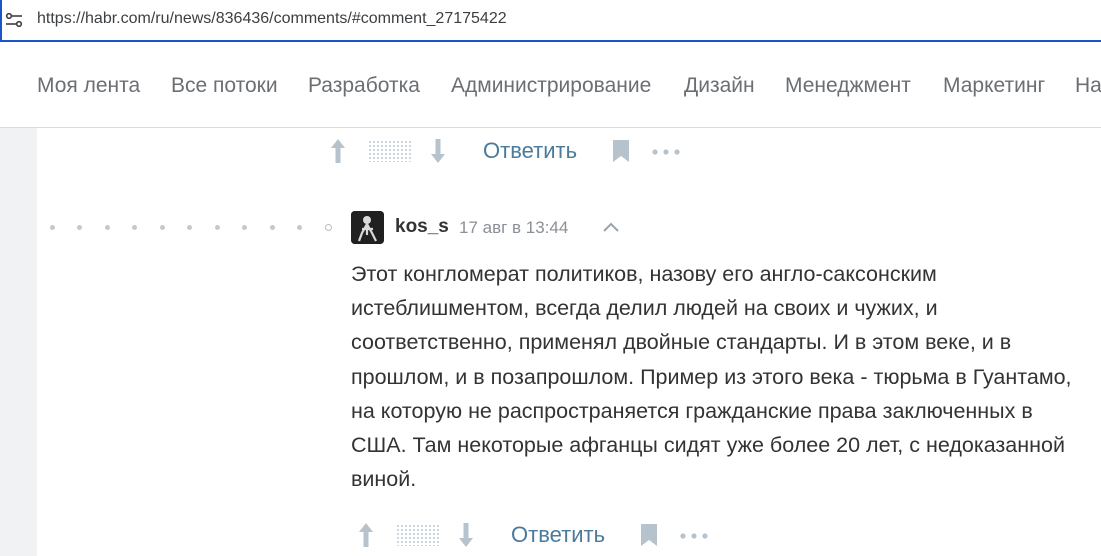 This screenshot has width=1101, height=556. Describe the element at coordinates (224, 86) in the screenshot. I see `nav-item-all-streams: Все потоки` at that location.